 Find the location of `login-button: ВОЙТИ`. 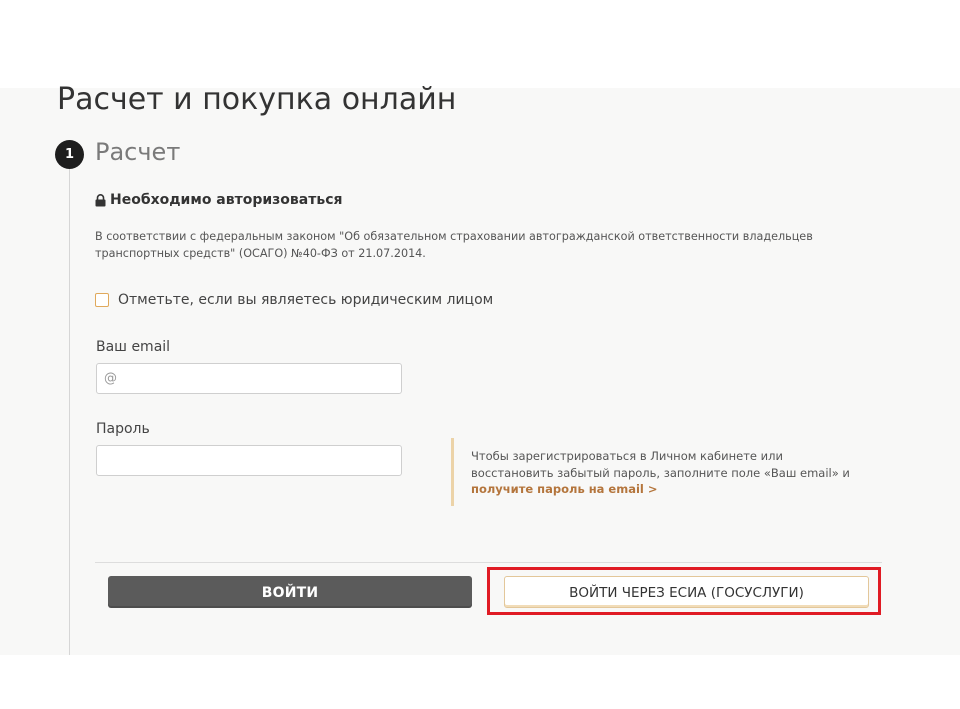

login-button: ВОЙТИ is located at coordinates (290, 592).